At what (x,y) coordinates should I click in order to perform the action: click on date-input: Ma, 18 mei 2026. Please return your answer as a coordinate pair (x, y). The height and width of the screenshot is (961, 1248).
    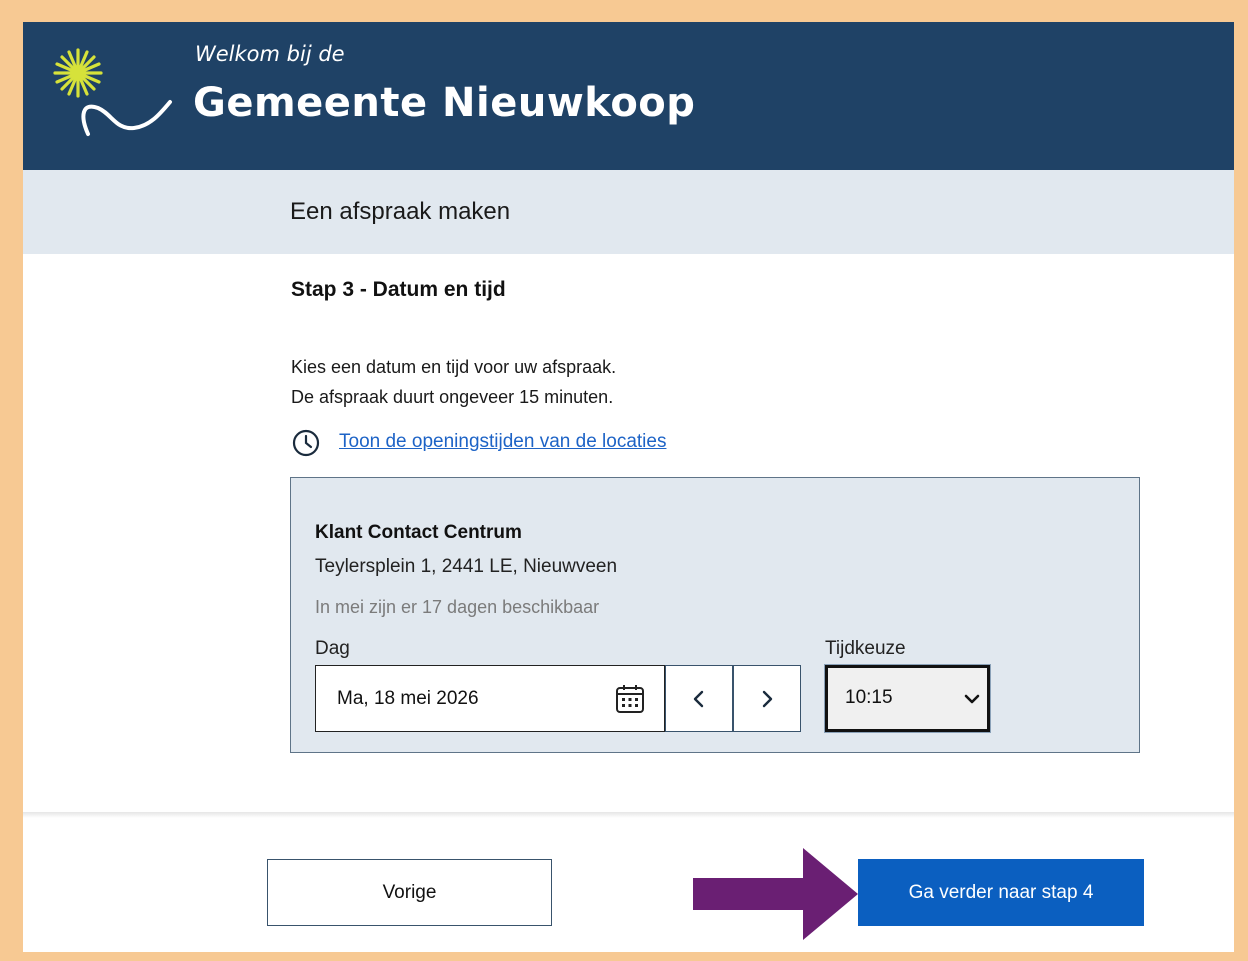
    Looking at the image, I should click on (490, 698).